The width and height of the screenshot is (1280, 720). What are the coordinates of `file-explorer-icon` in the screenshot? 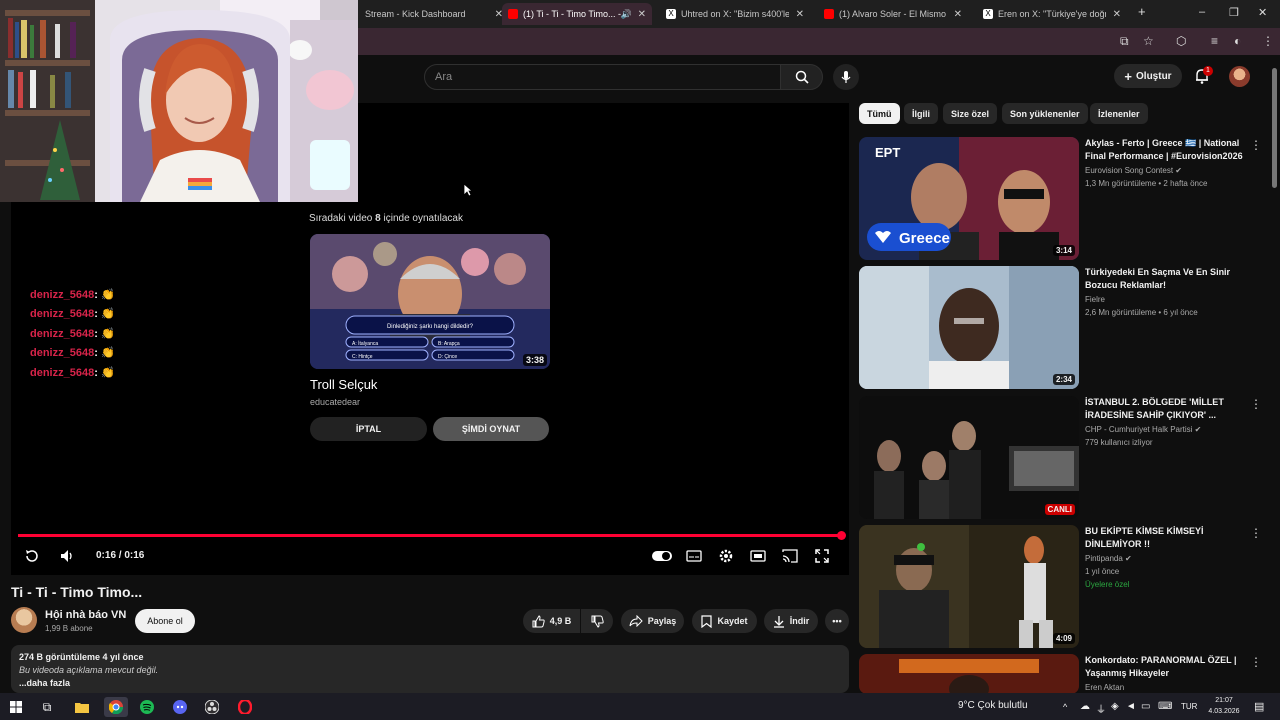 It's located at (82, 707).